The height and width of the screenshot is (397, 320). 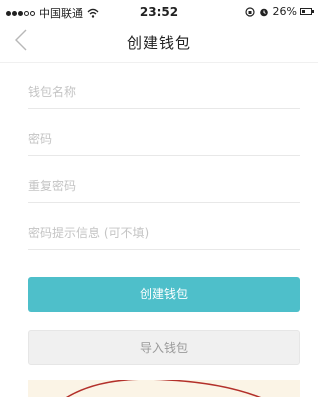 I want to click on navigation-bar: 创建钱包, so click(x=159, y=42).